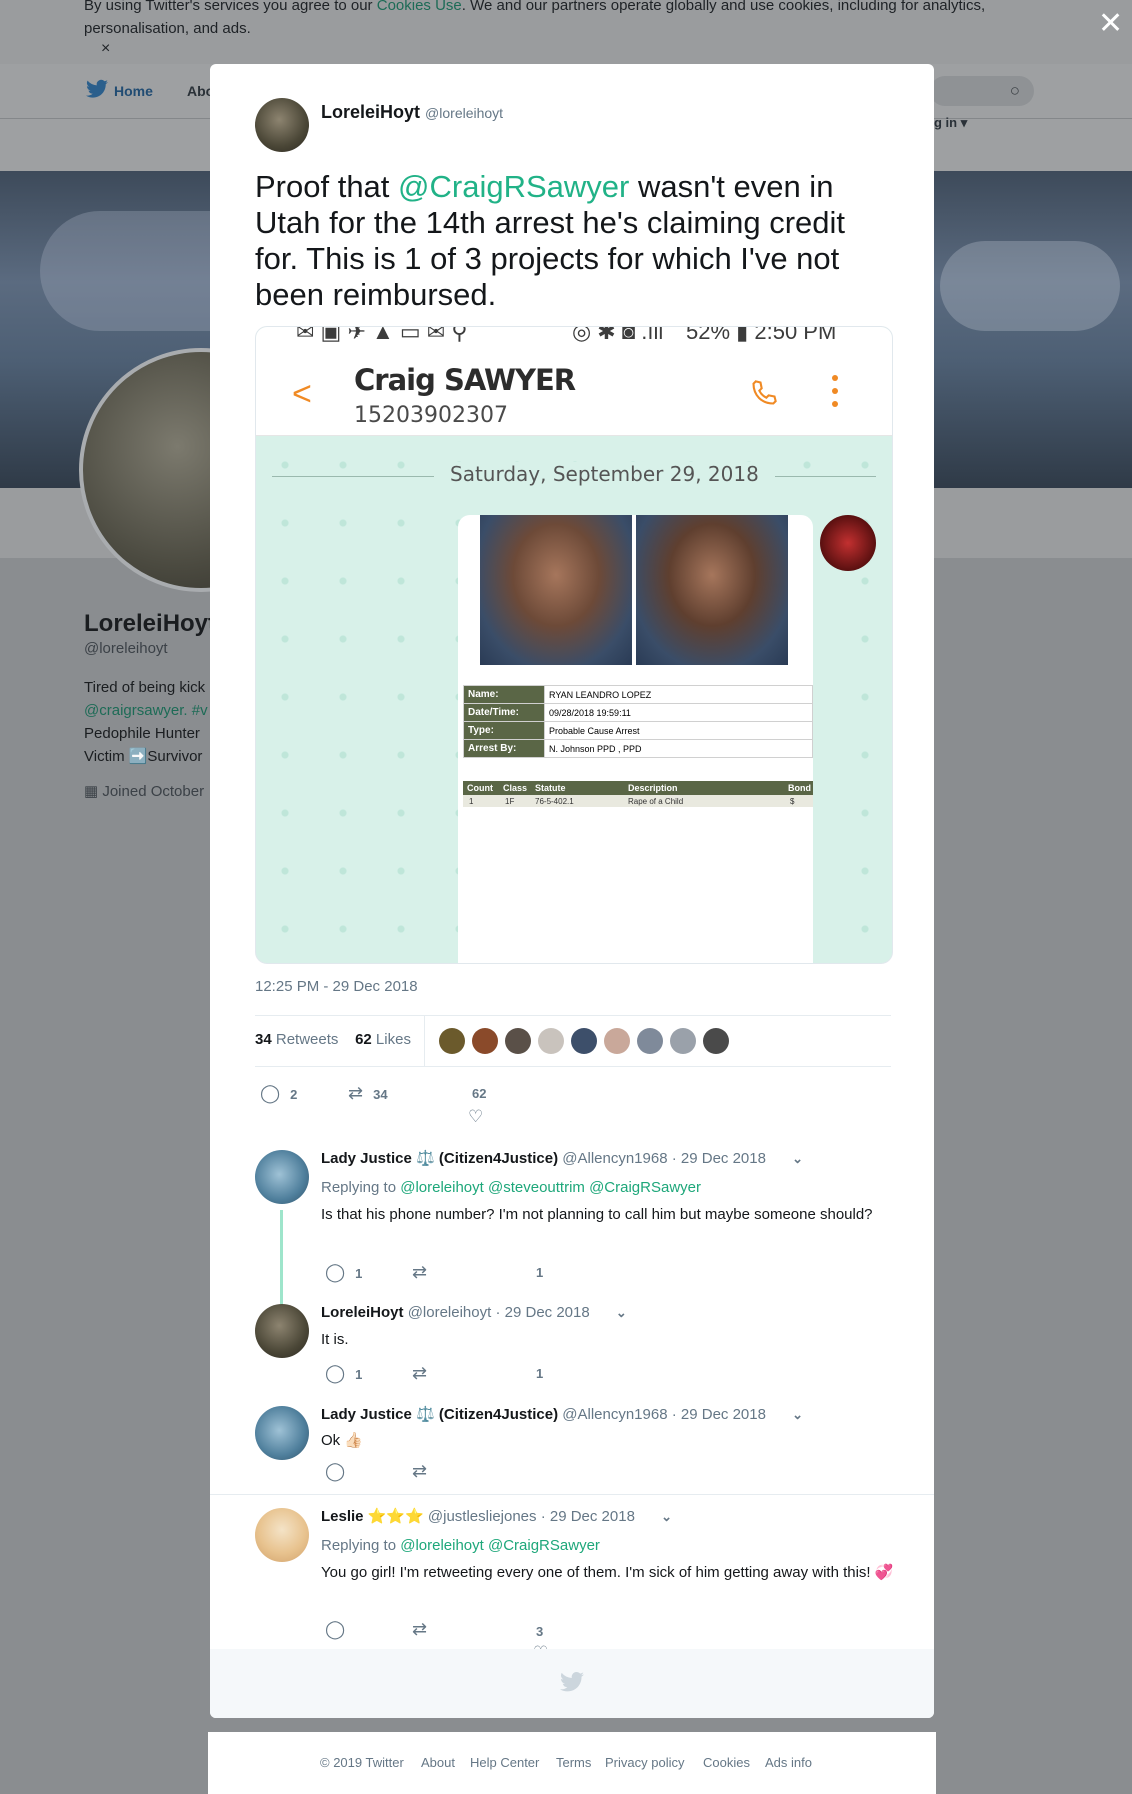 This screenshot has width=1132, height=1794. Describe the element at coordinates (638, 788) in the screenshot. I see `charges-header: Count Class Statute Description Bond` at that location.